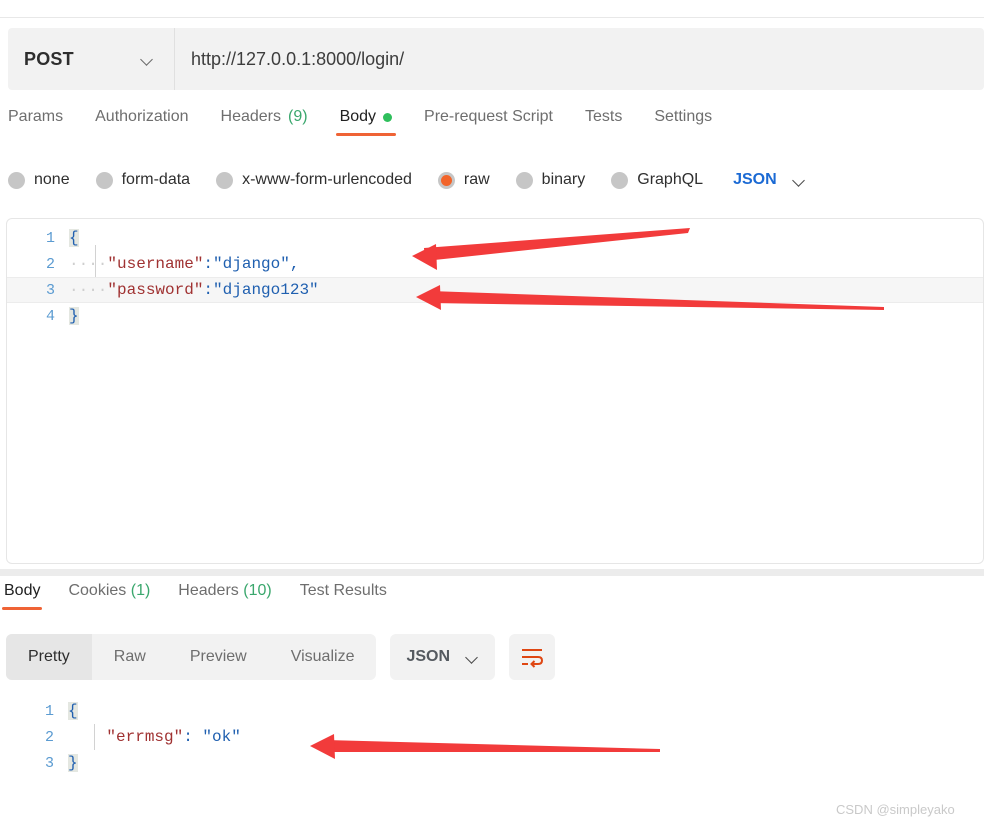 The width and height of the screenshot is (984, 832). I want to click on body-type-raw-label: raw, so click(476, 179).